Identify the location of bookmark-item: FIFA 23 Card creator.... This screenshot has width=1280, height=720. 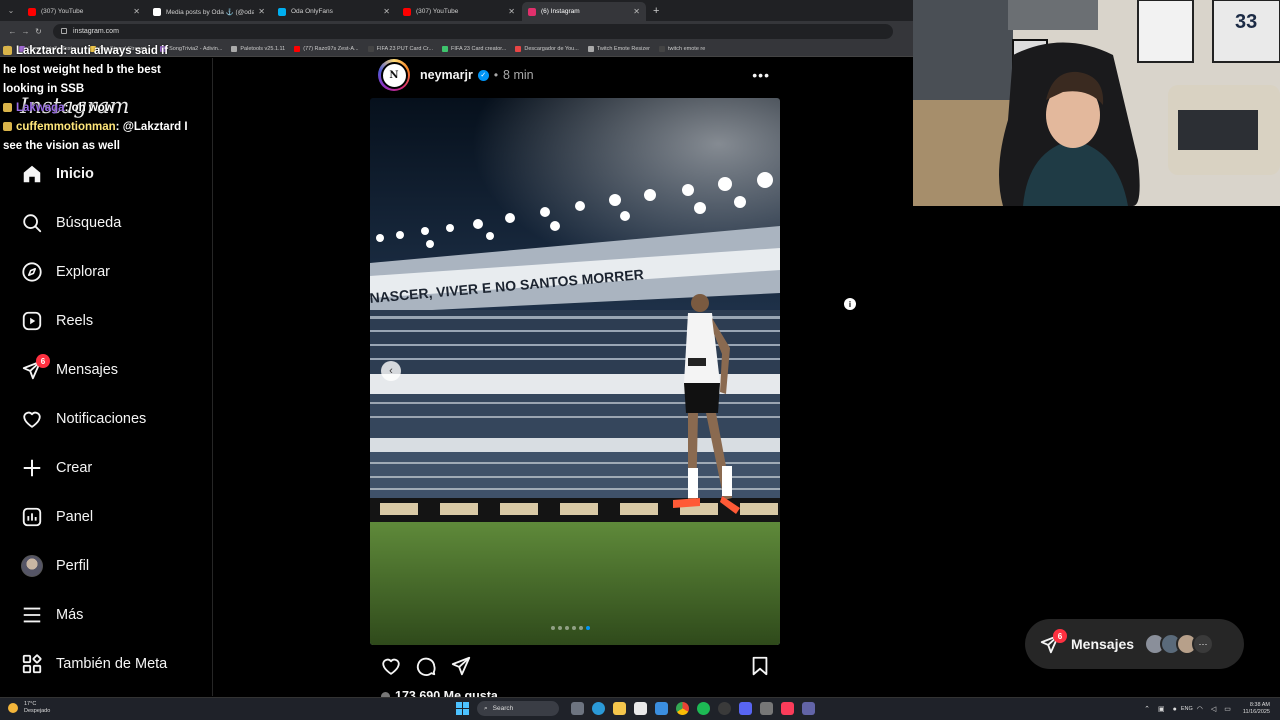
(474, 48).